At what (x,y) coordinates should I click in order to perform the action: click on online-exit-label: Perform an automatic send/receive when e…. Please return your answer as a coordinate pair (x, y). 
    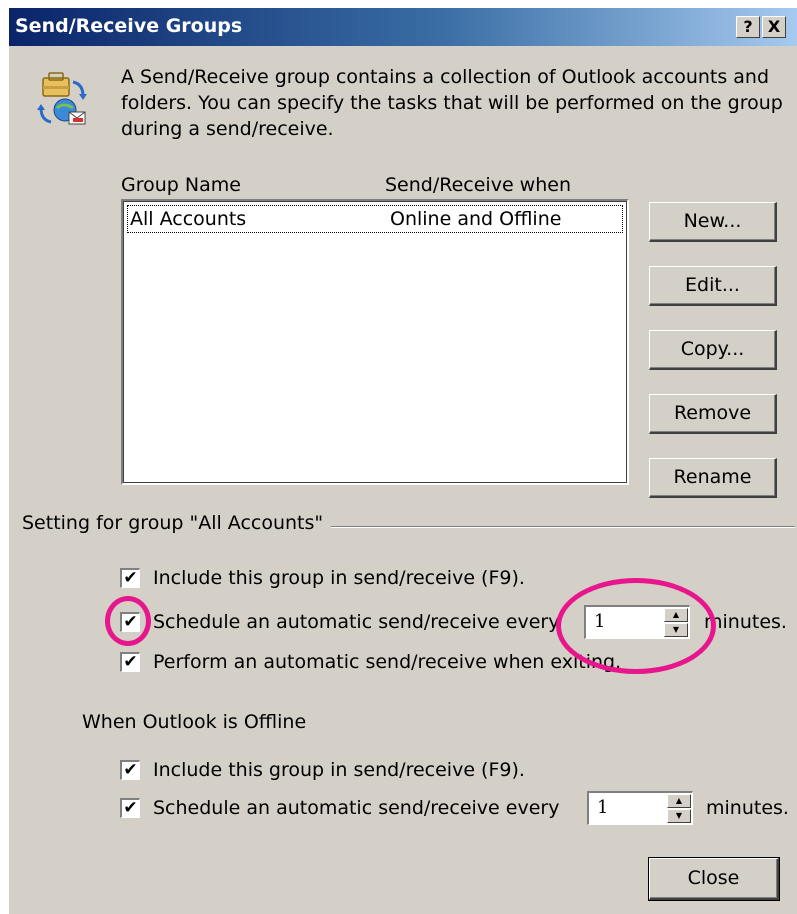
    Looking at the image, I should click on (387, 662).